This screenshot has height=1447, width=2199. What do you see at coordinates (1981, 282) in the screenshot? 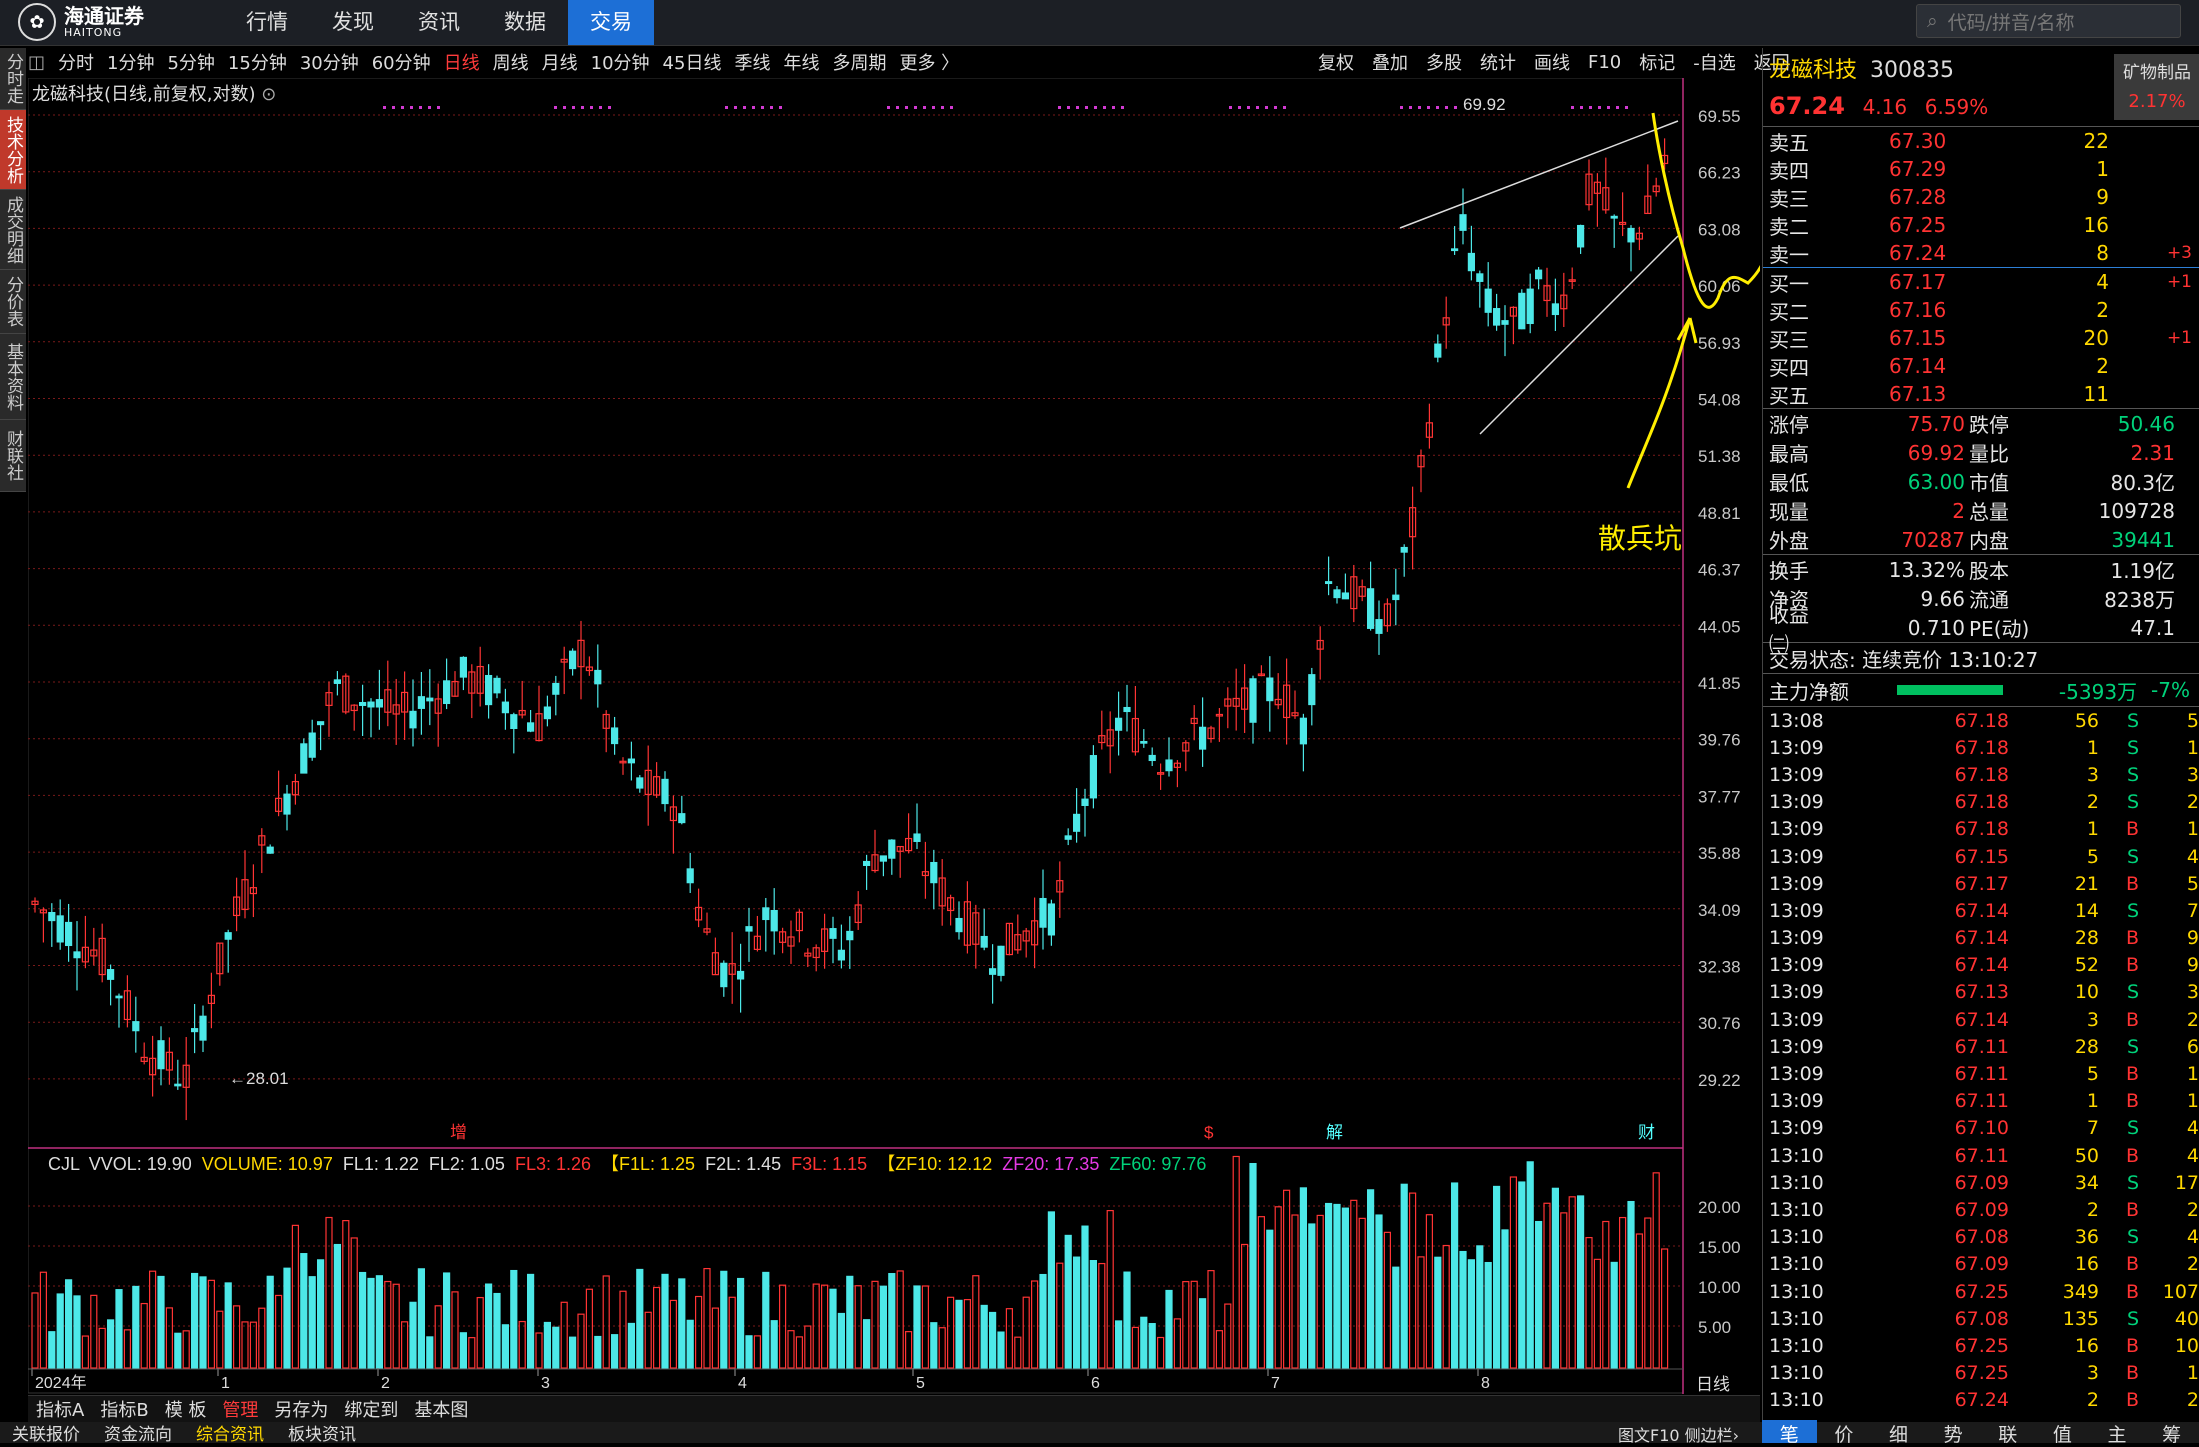
I see `bids-row-0: 买一 67.17 4 +1` at bounding box center [1981, 282].